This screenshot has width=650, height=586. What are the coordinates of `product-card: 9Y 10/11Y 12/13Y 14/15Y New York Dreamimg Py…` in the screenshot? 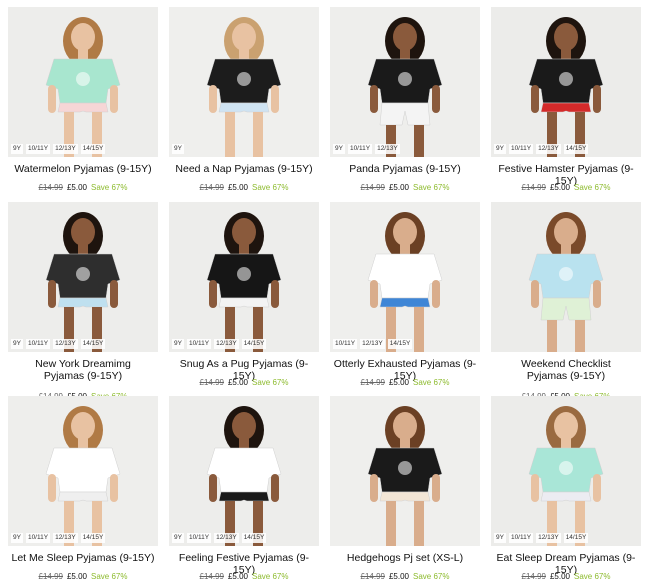 It's located at (83, 299).